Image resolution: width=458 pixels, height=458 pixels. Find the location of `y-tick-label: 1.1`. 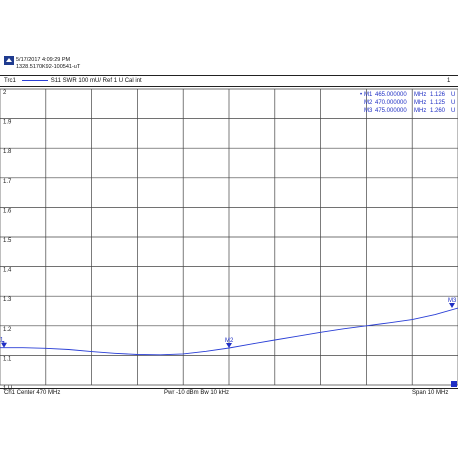

y-tick-label: 1.1 is located at coordinates (7, 359).